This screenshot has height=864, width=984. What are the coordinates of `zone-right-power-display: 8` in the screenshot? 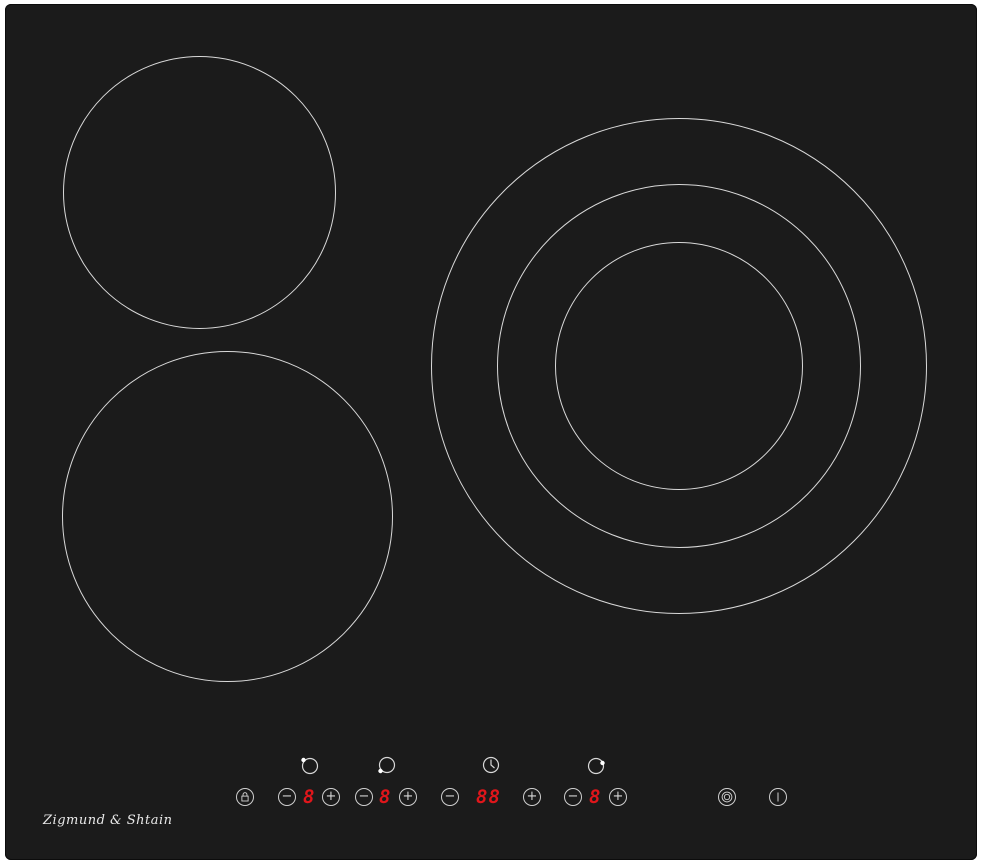 It's located at (595, 797).